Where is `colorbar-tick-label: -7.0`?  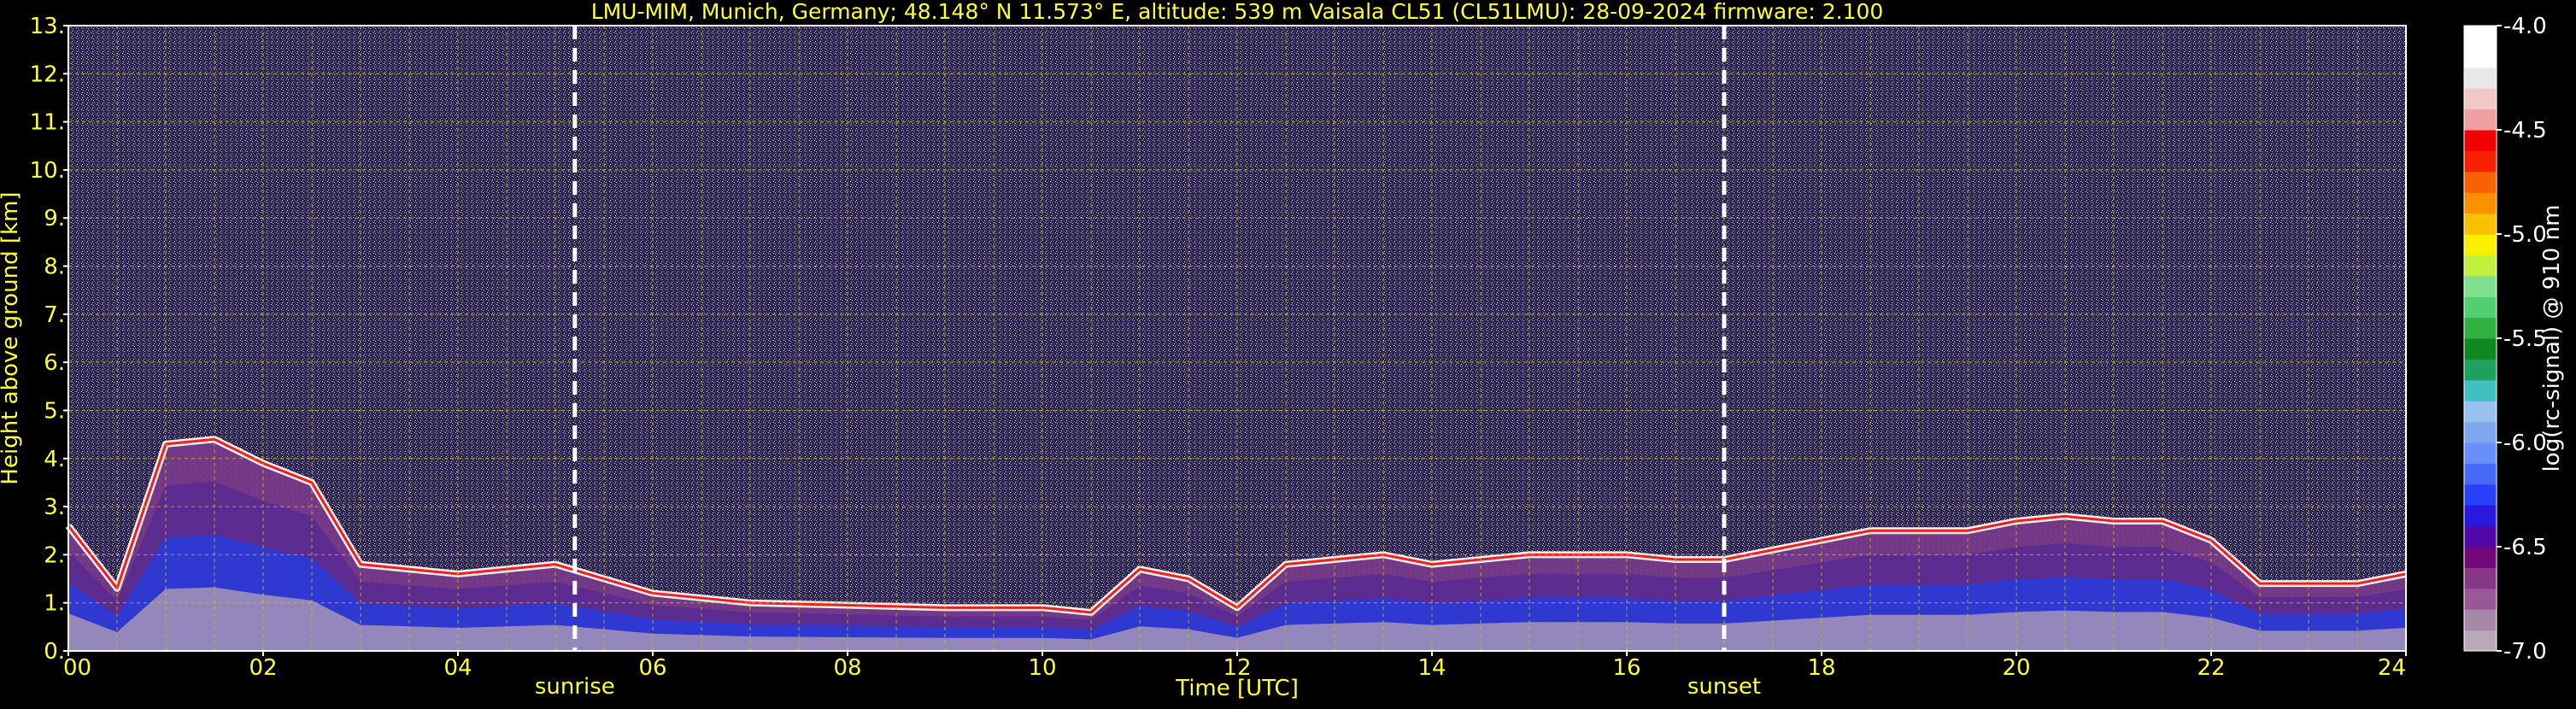
colorbar-tick-label: -7.0 is located at coordinates (2525, 652).